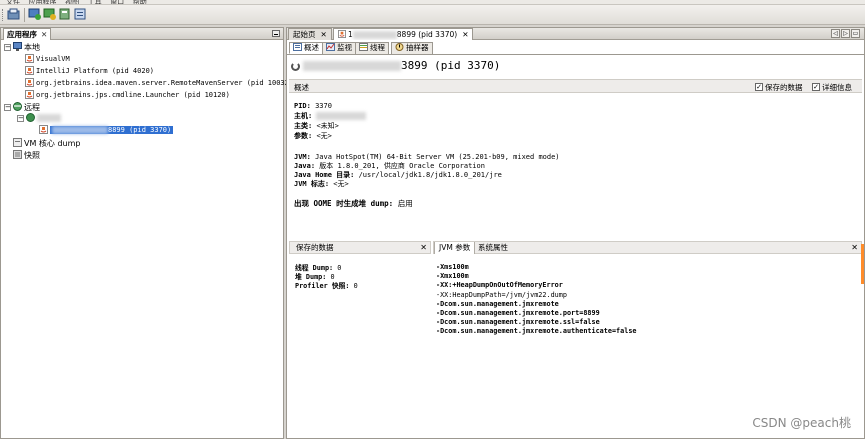  What do you see at coordinates (779, 87) in the screenshot?
I see `saved-data-checkbox: ✓ 保存的数据` at bounding box center [779, 87].